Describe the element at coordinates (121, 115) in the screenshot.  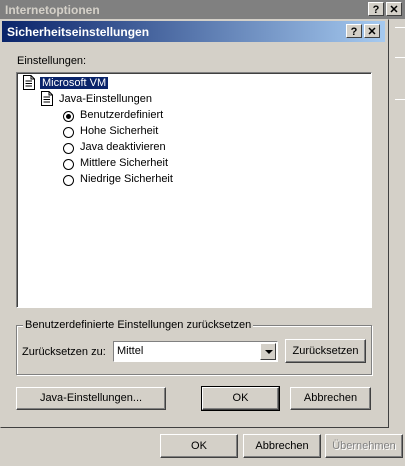
I see `option-custom-label: Benutzerdefiniert` at that location.